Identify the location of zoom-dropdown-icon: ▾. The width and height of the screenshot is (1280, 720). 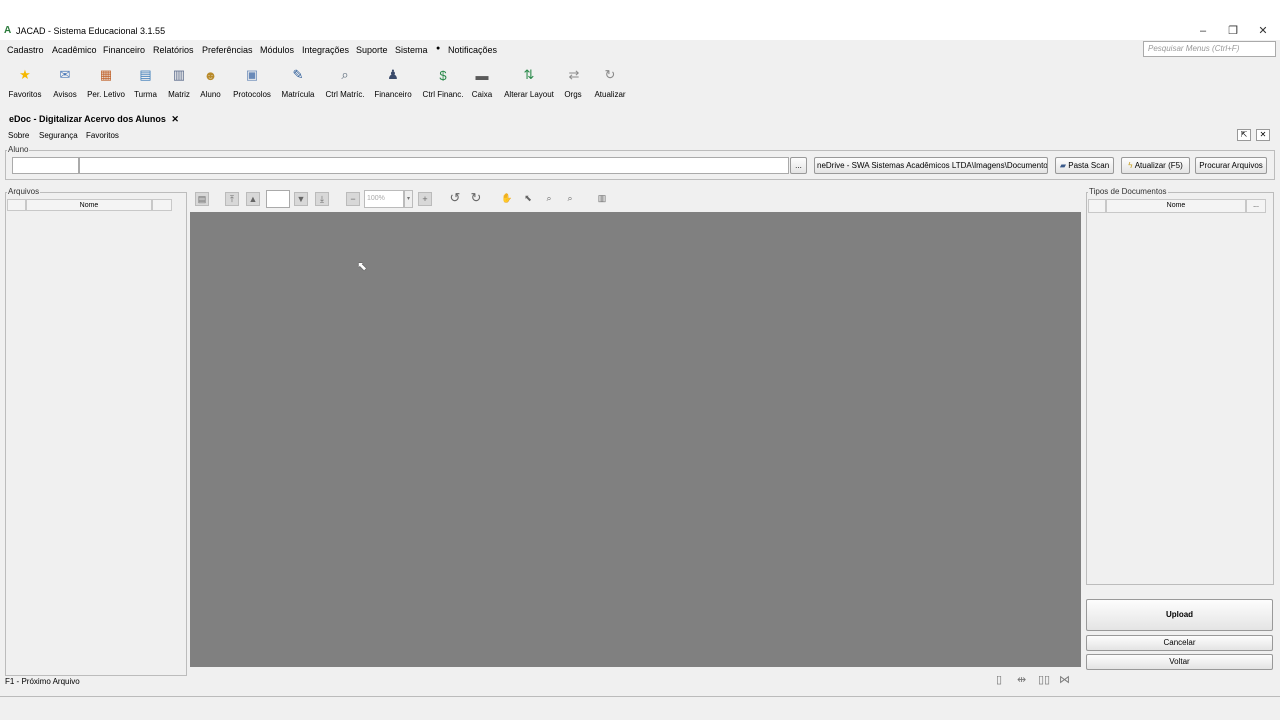
(408, 199).